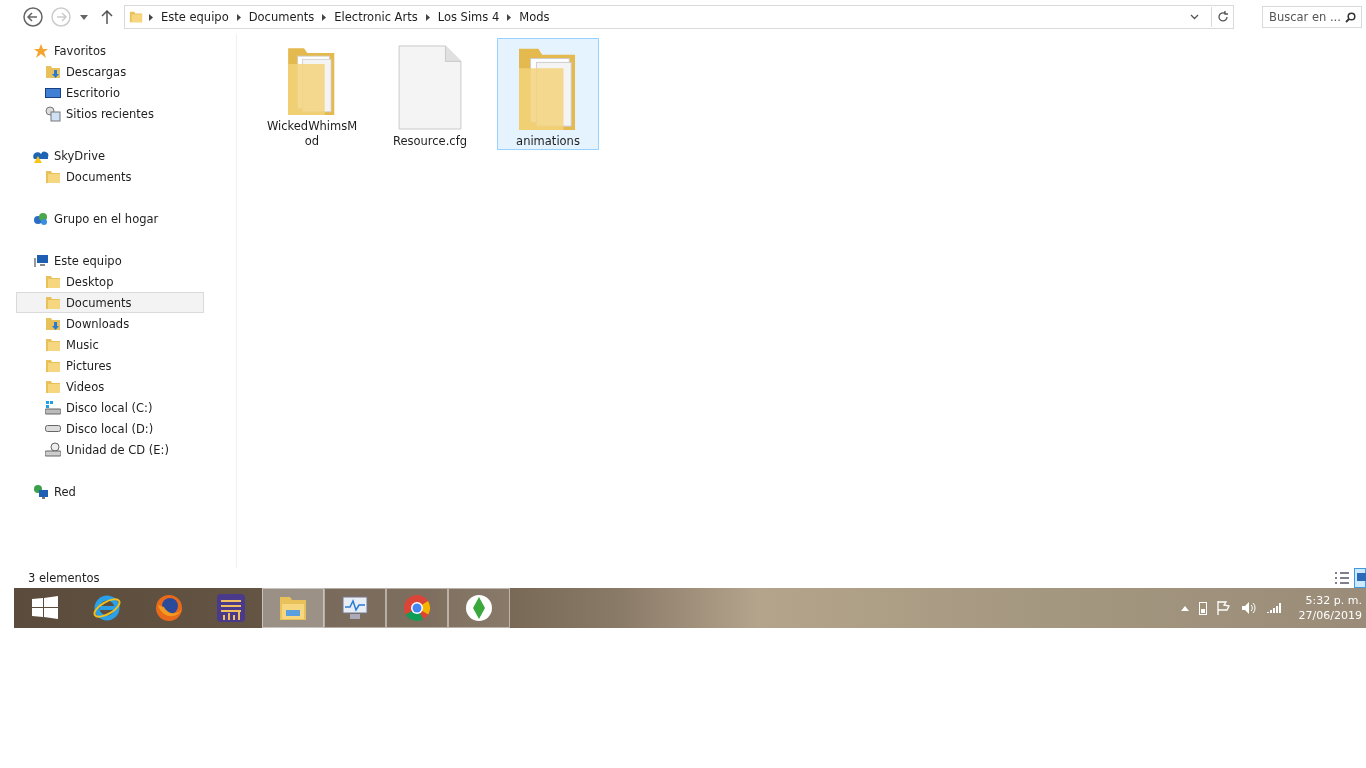  What do you see at coordinates (116, 50) in the screenshot?
I see `nav-item: Favoritos` at bounding box center [116, 50].